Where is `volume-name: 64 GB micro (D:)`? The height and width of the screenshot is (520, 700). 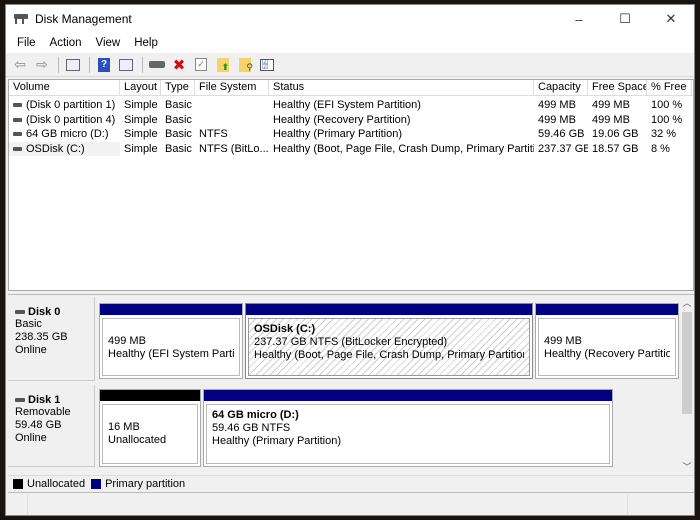 volume-name: 64 GB micro (D:) is located at coordinates (67, 134).